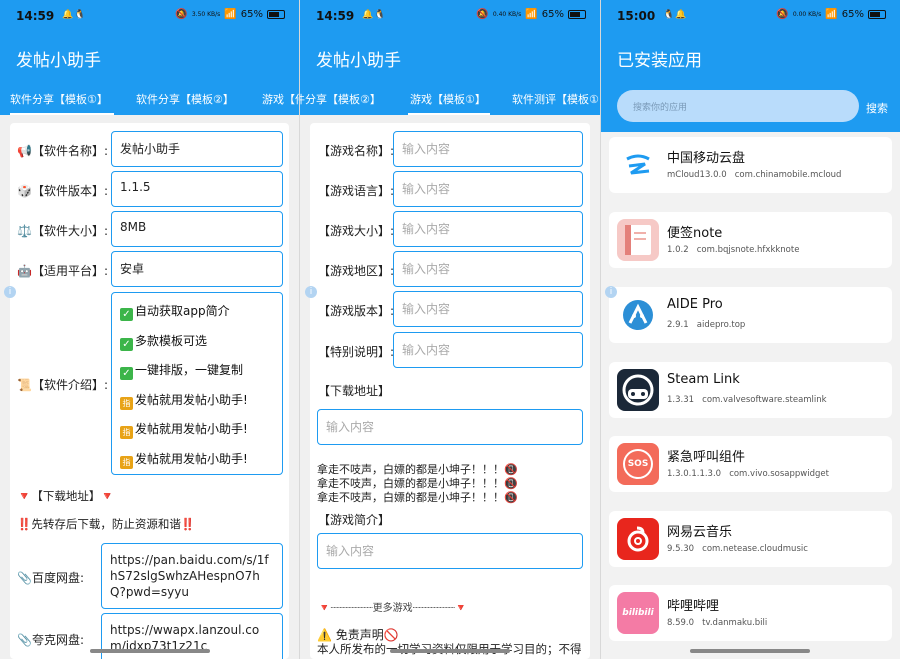  Describe the element at coordinates (62, 271) in the screenshot. I see `field-label: 🤖【适用平台】:` at that location.